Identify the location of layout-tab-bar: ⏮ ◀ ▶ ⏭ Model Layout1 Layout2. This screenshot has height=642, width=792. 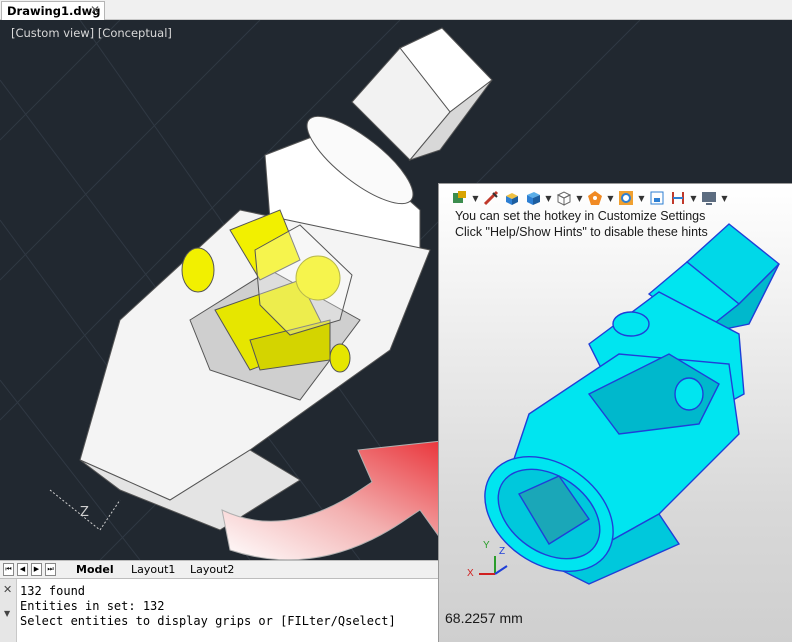
(219, 569).